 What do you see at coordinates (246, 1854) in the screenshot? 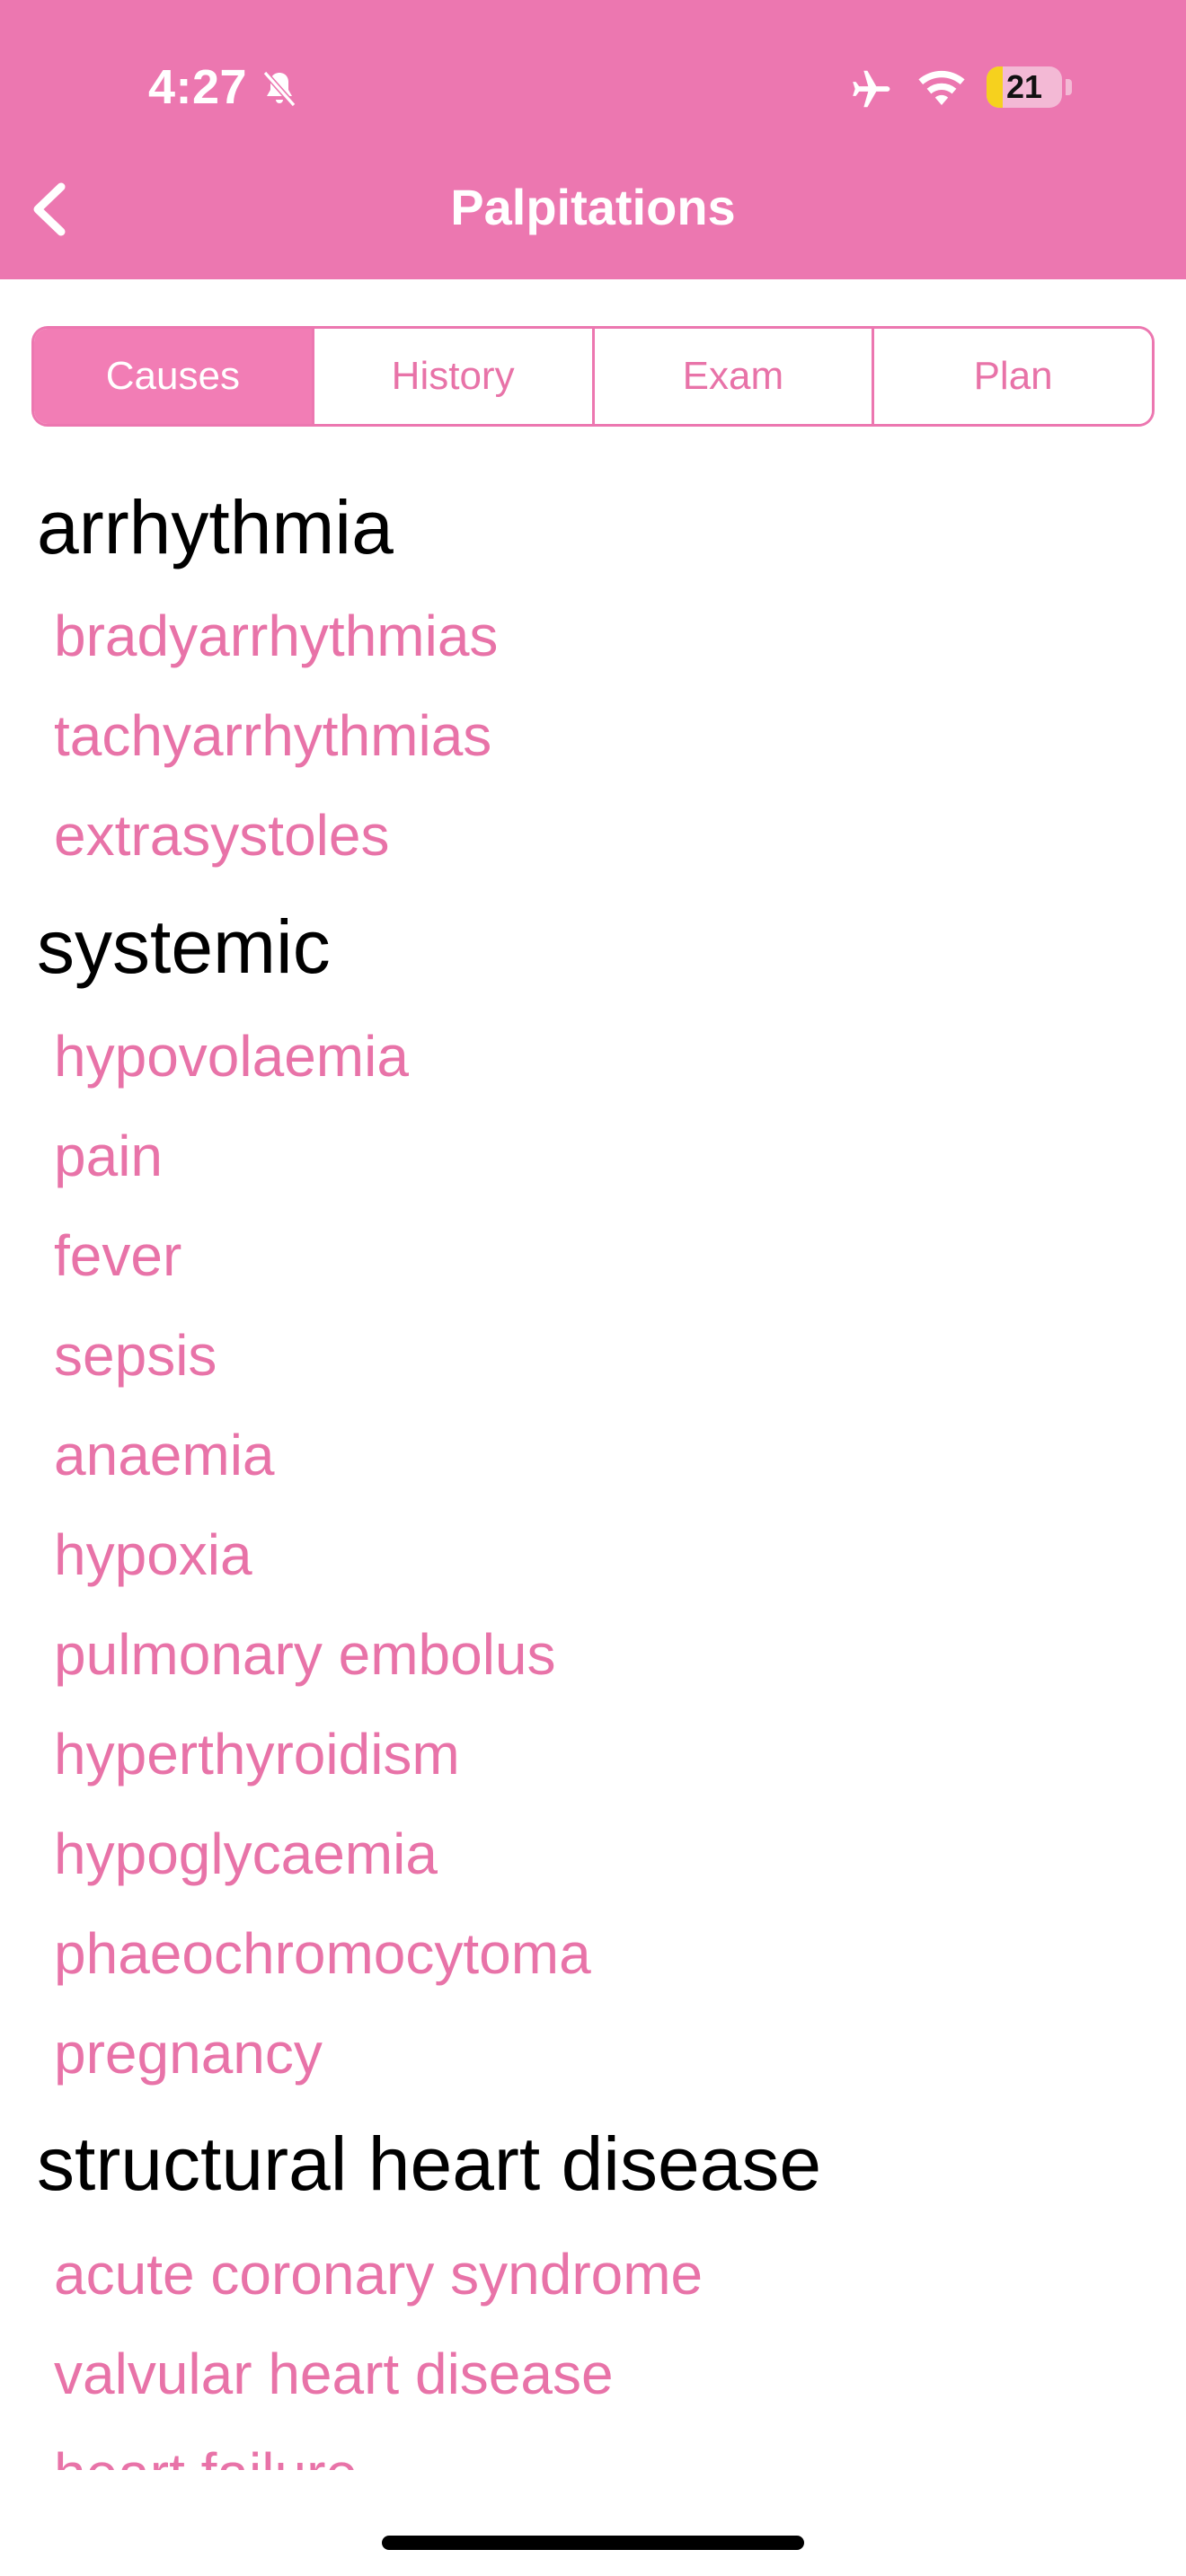
I see `list-item: hypoglycaemia` at bounding box center [246, 1854].